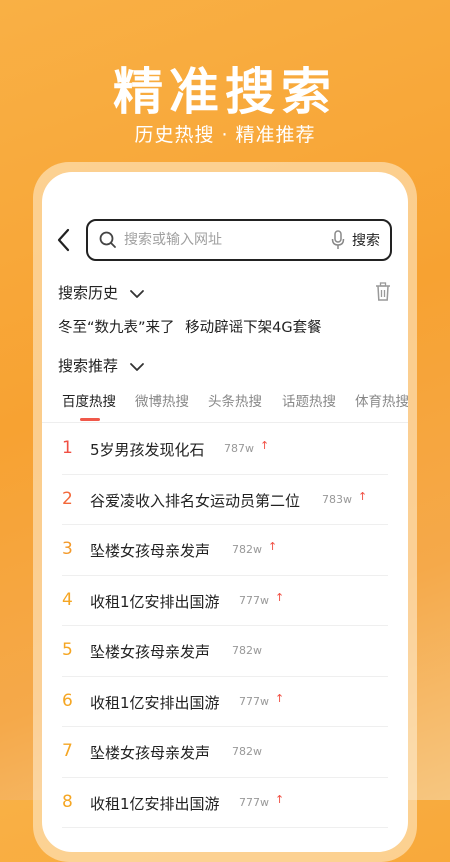  I want to click on search-input, so click(224, 240).